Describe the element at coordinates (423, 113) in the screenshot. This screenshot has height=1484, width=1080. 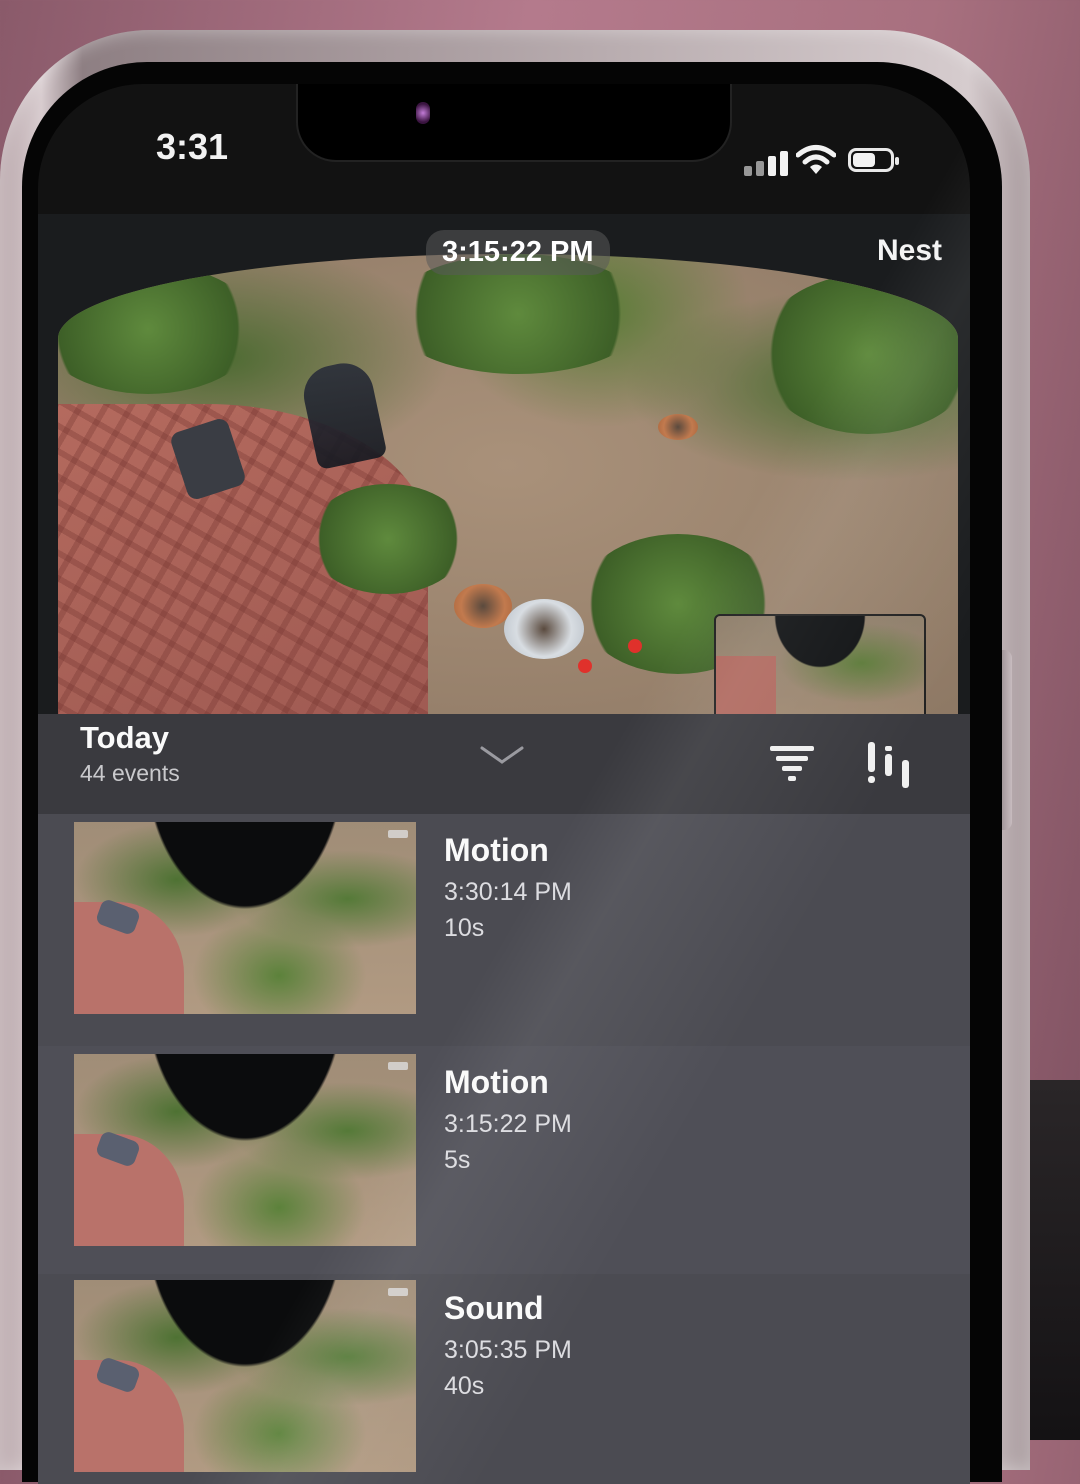
I see `front-camera-icon` at that location.